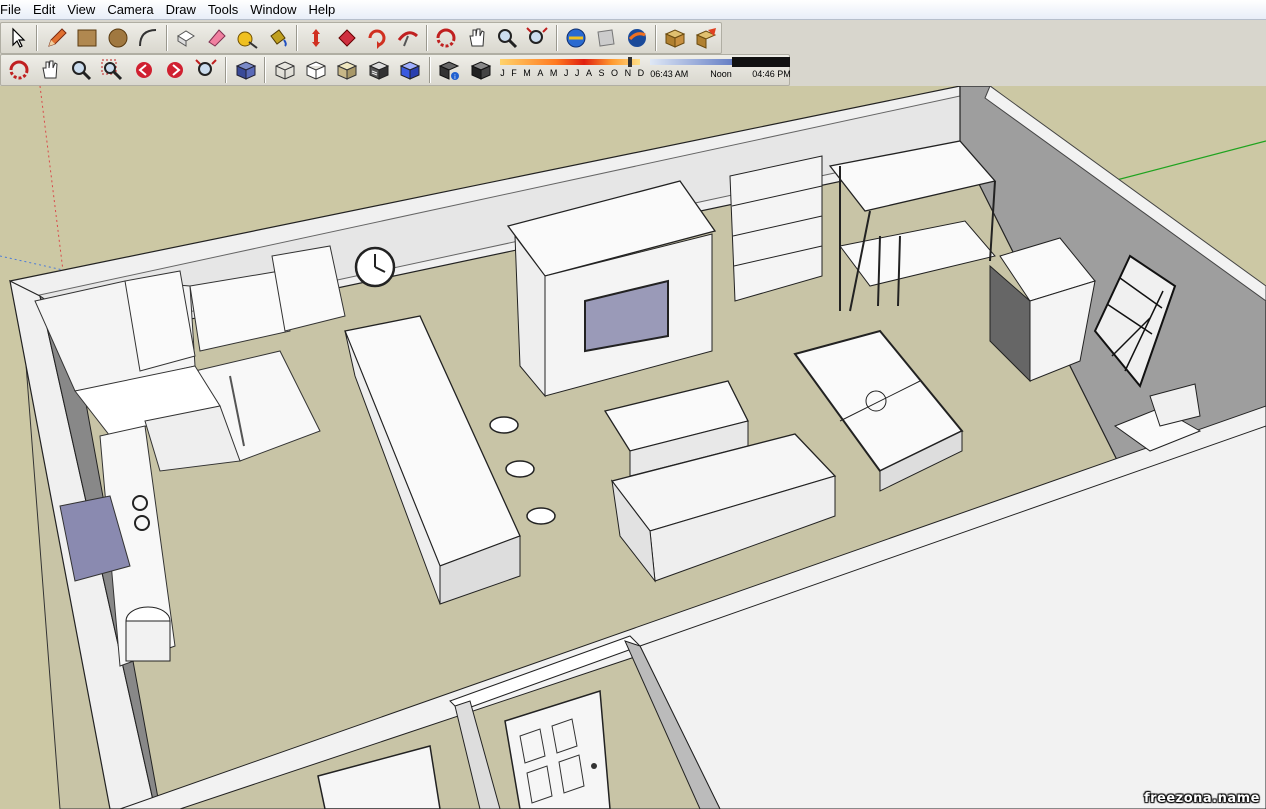 This screenshot has height=809, width=1266. What do you see at coordinates (44, 10) in the screenshot?
I see `menu-edit: Edit` at bounding box center [44, 10].